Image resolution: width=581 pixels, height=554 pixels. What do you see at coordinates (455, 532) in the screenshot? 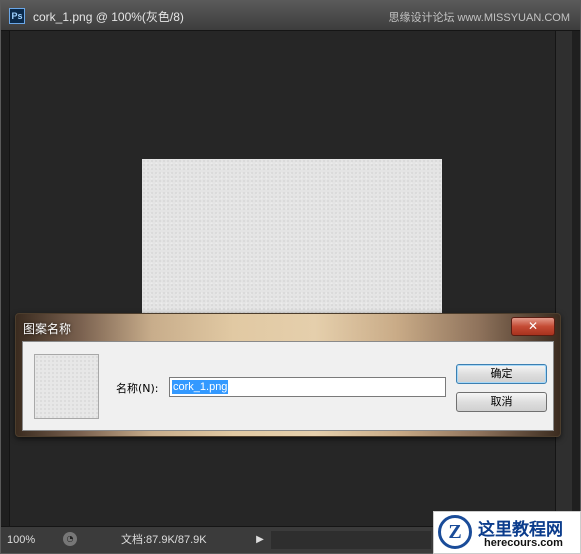
I see `site-logo-icon: Z` at bounding box center [455, 532].